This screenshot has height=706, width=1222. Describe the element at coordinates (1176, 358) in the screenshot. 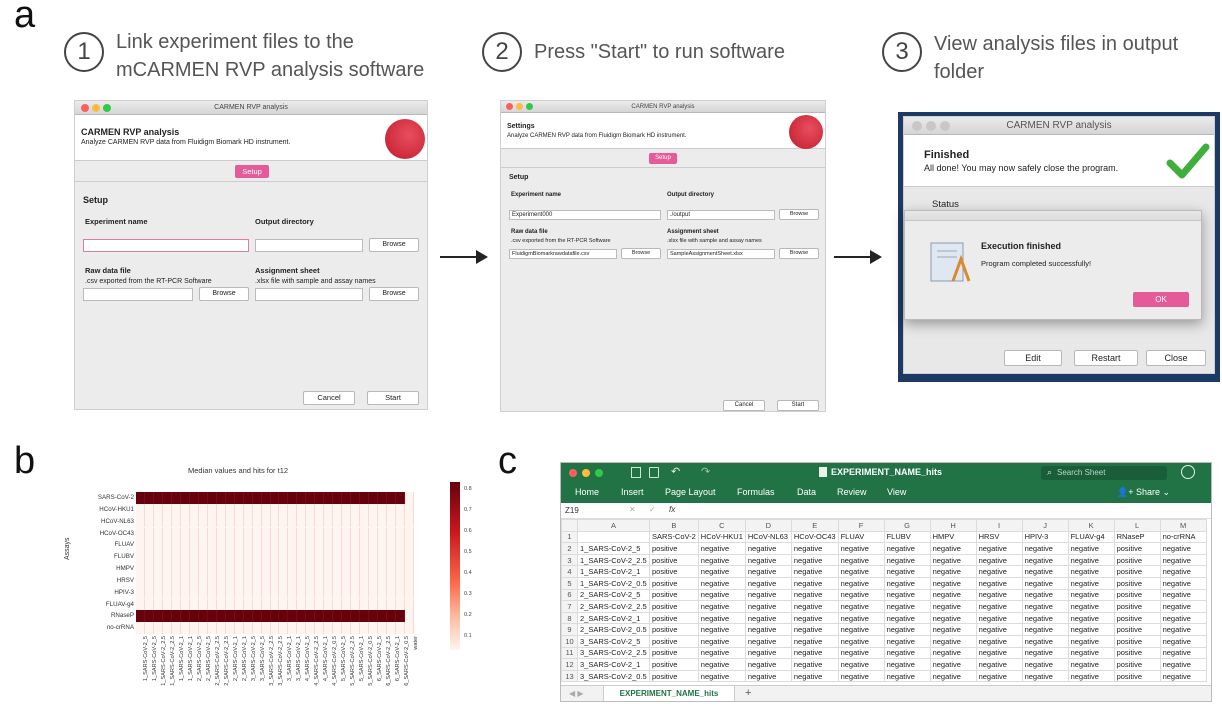

I see `close-button: Close` at that location.